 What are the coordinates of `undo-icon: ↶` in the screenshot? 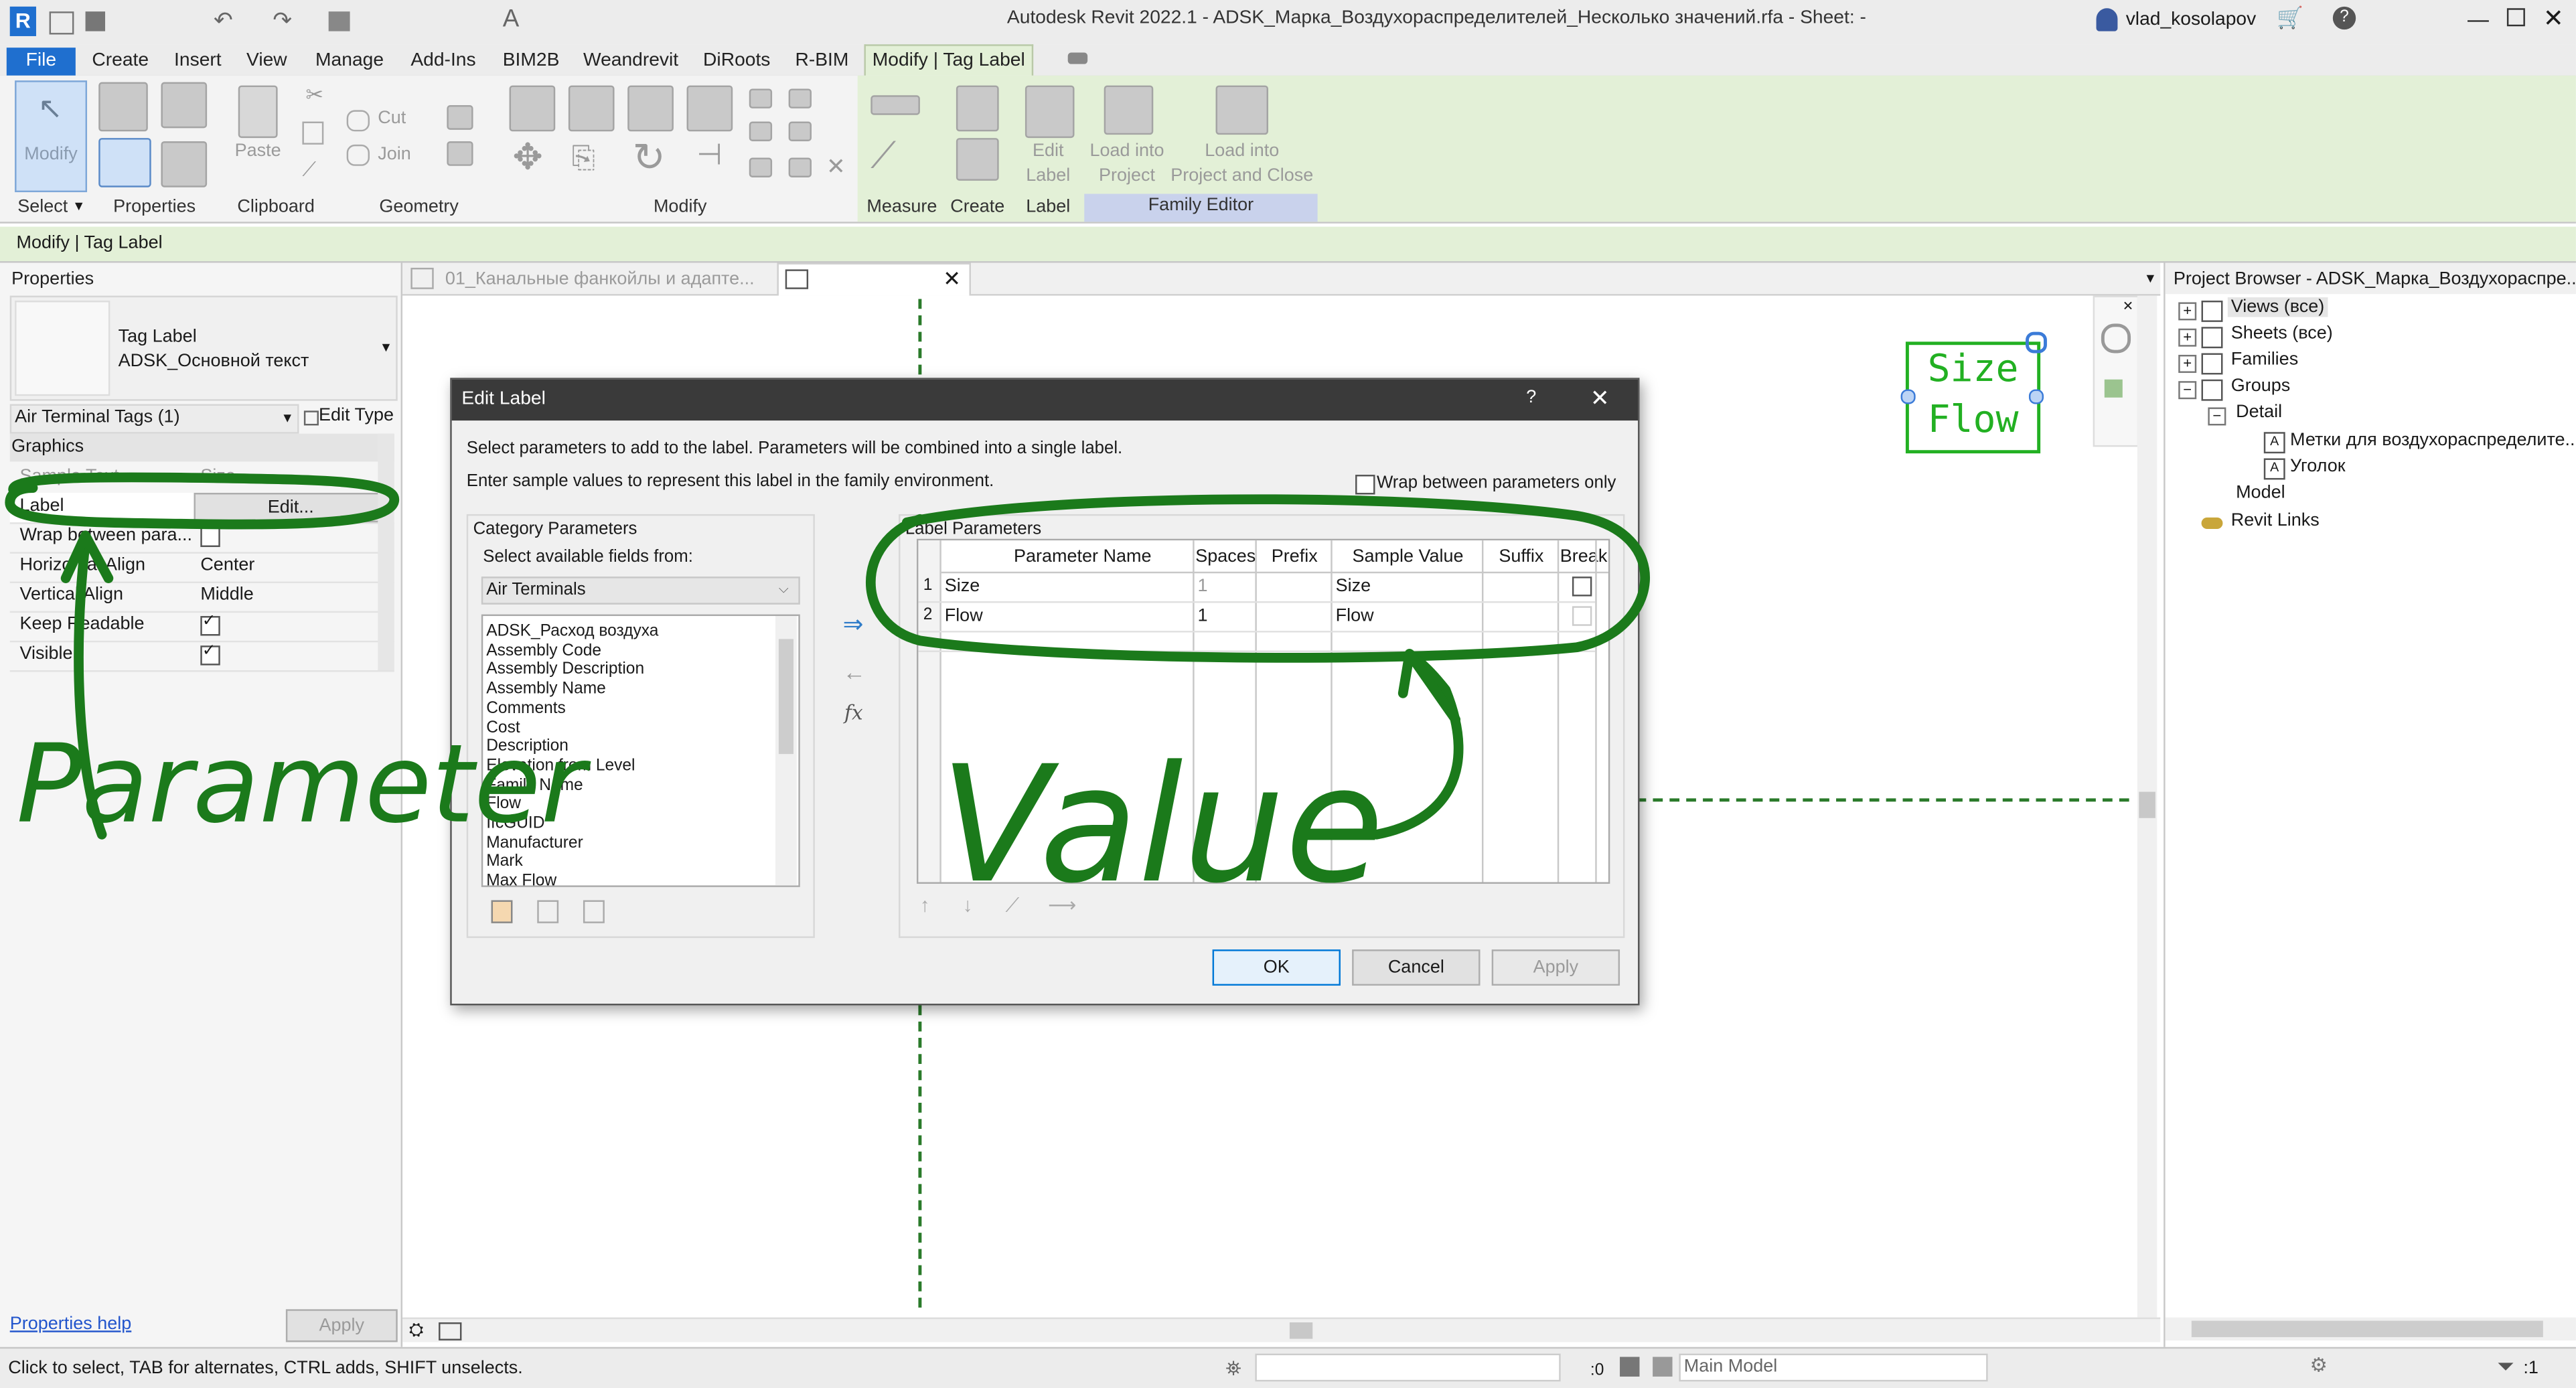 It's located at (223, 21).